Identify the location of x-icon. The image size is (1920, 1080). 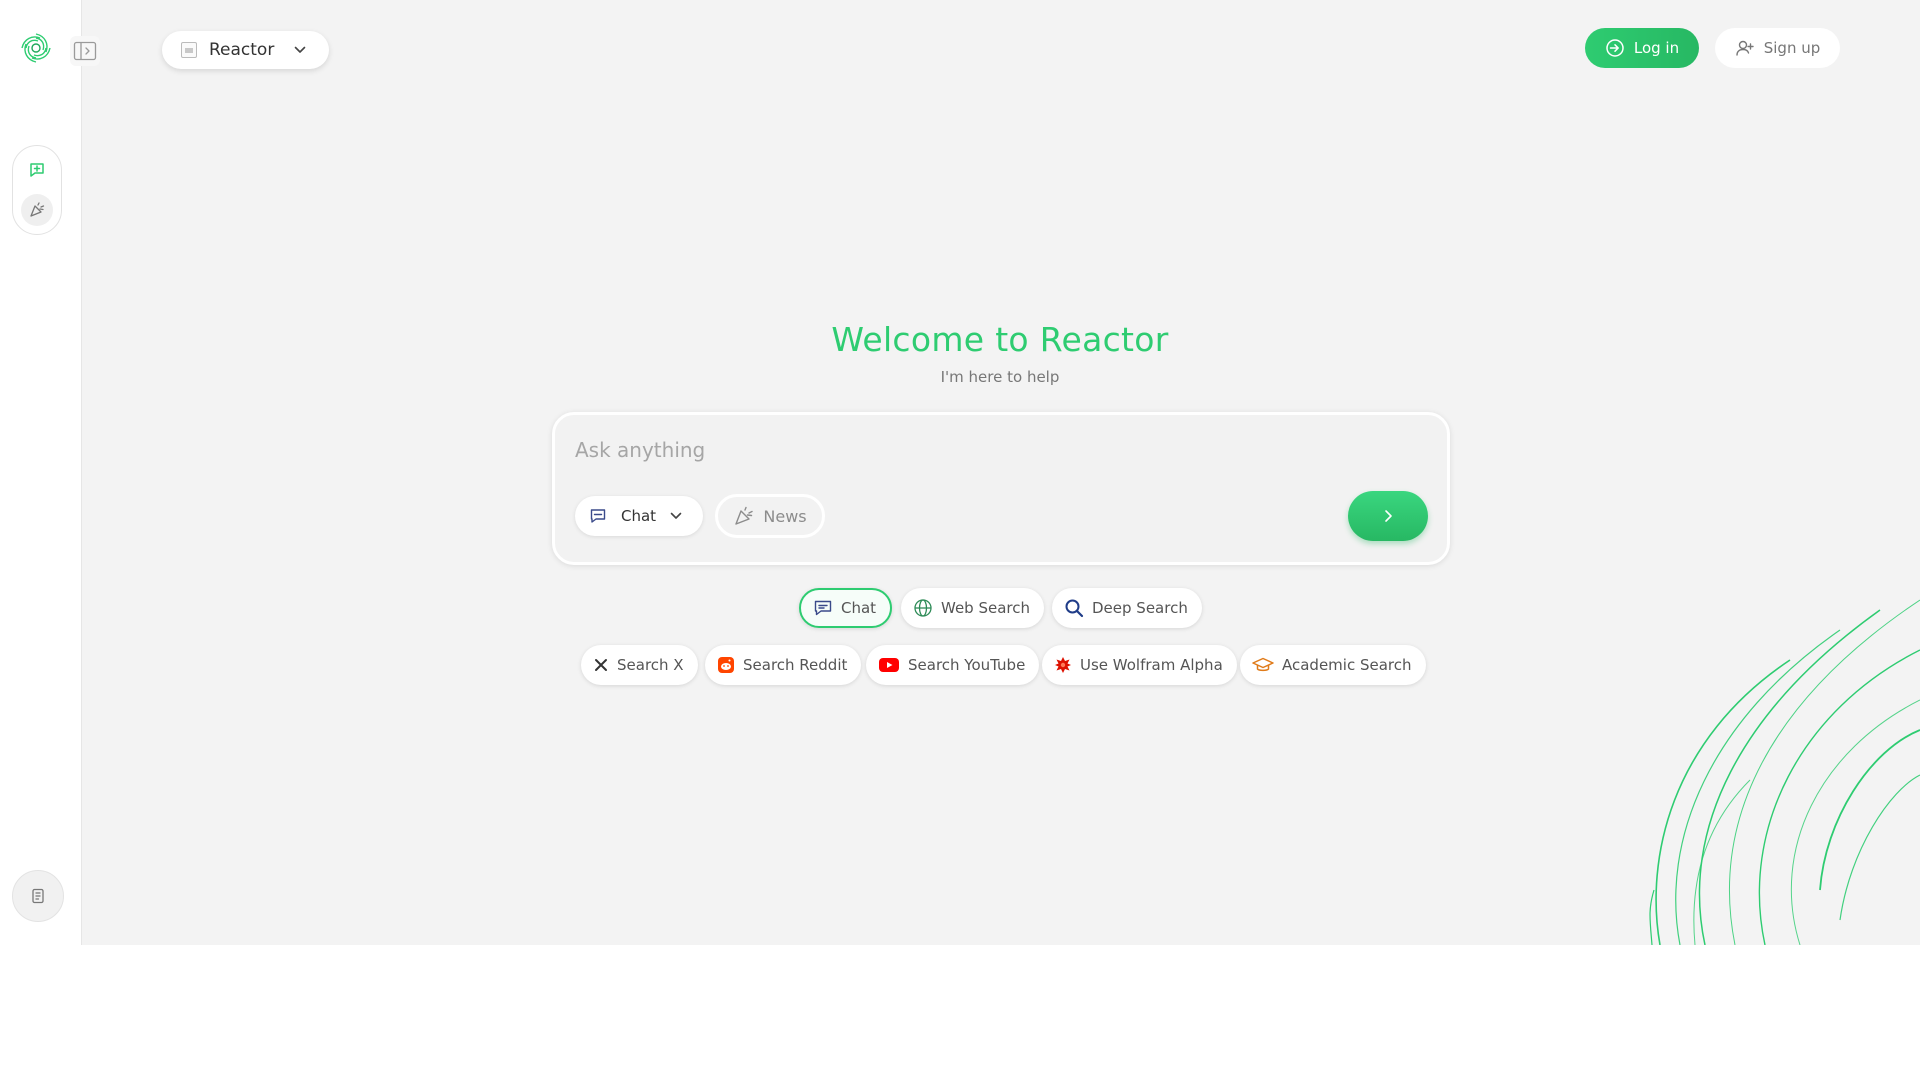
(601, 665).